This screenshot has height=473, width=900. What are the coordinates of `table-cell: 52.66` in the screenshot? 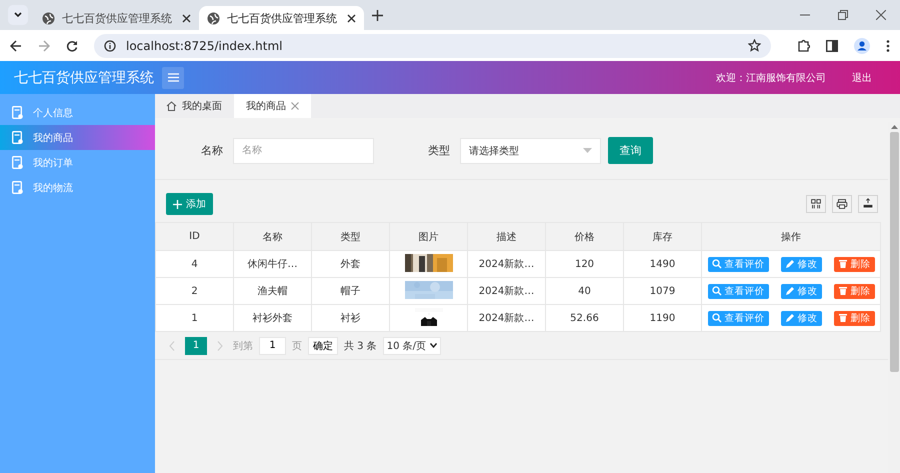 It's located at (585, 318).